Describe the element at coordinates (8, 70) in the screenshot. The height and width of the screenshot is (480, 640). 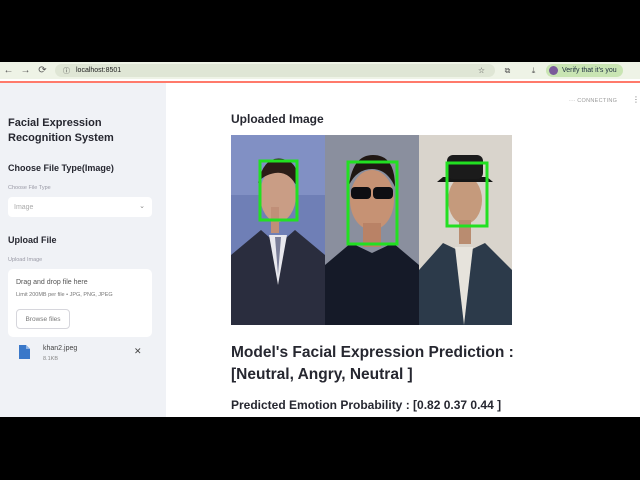
I see `back-icon: ←` at that location.